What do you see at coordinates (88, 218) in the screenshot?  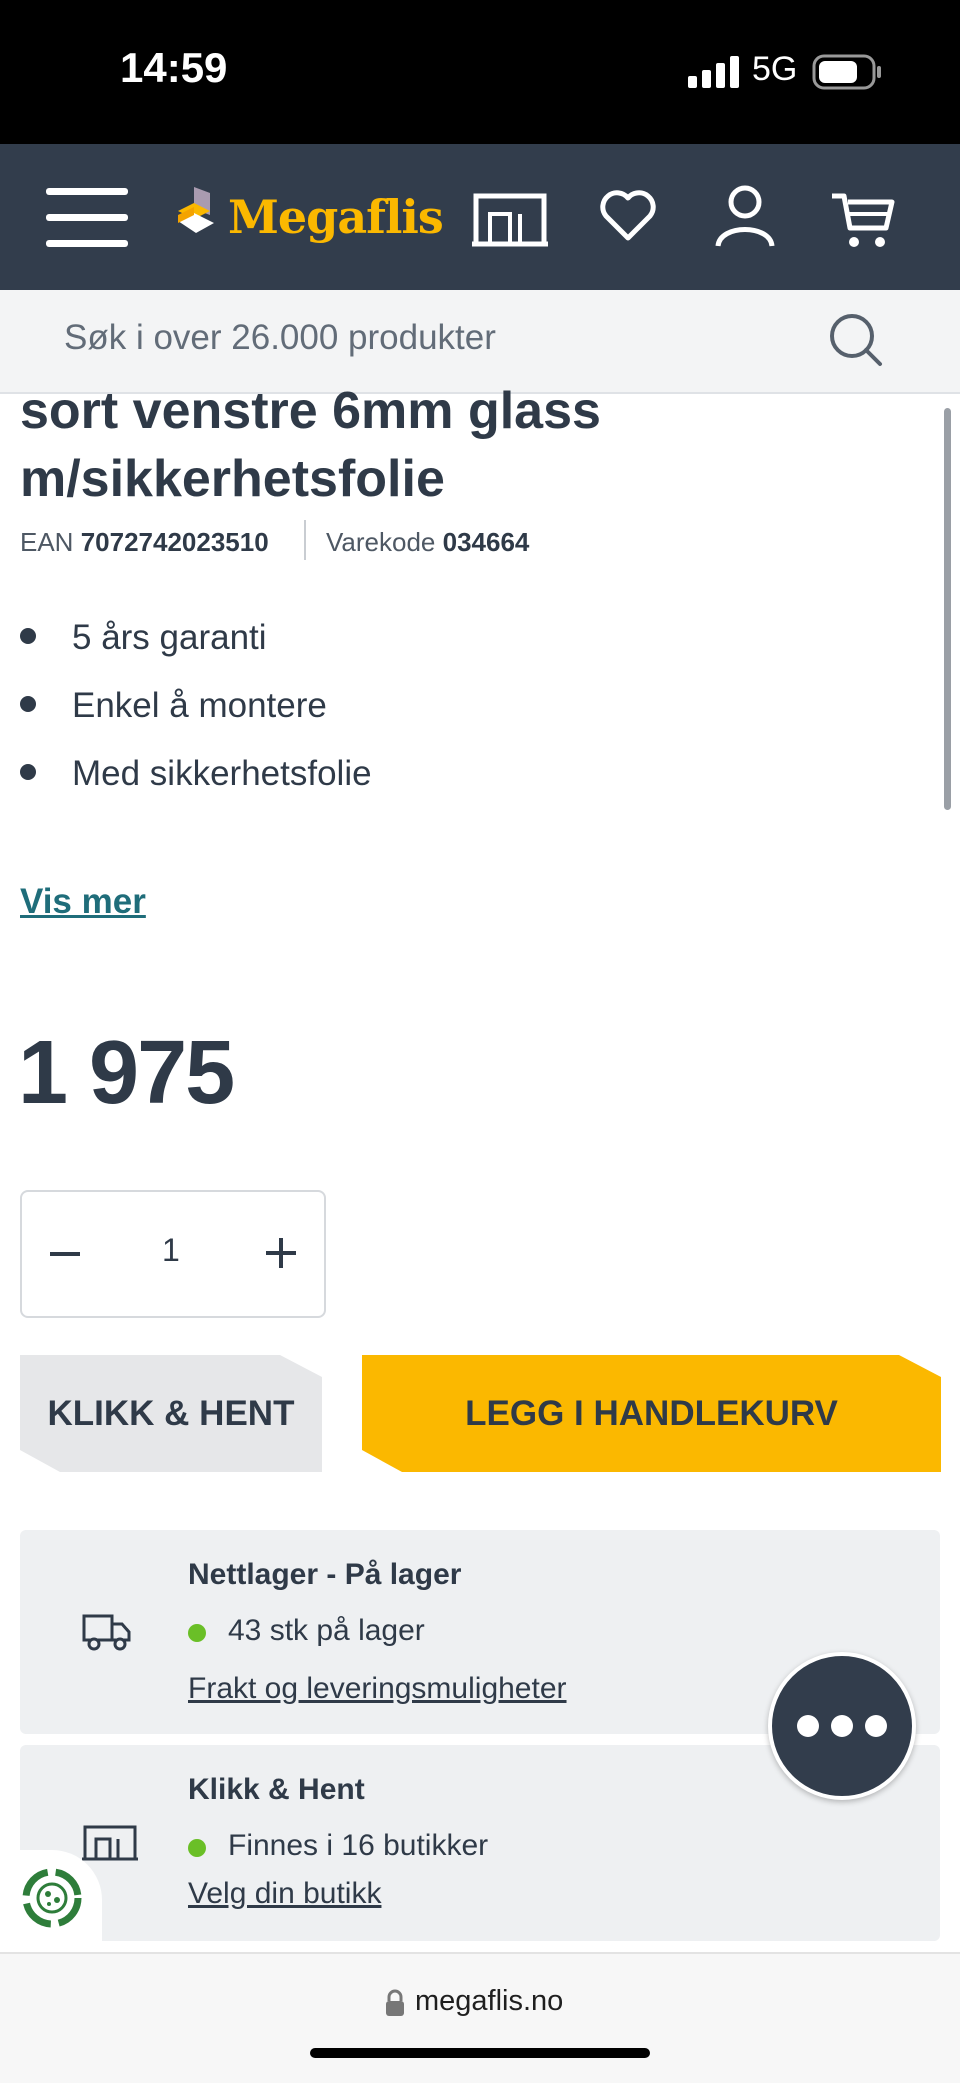 I see `menu-icon` at bounding box center [88, 218].